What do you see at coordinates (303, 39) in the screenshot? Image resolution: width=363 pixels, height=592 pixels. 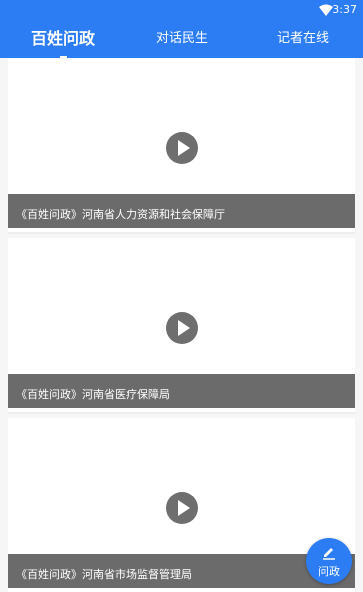 I see `tab-jizhe-zaixian: 记者在线` at bounding box center [303, 39].